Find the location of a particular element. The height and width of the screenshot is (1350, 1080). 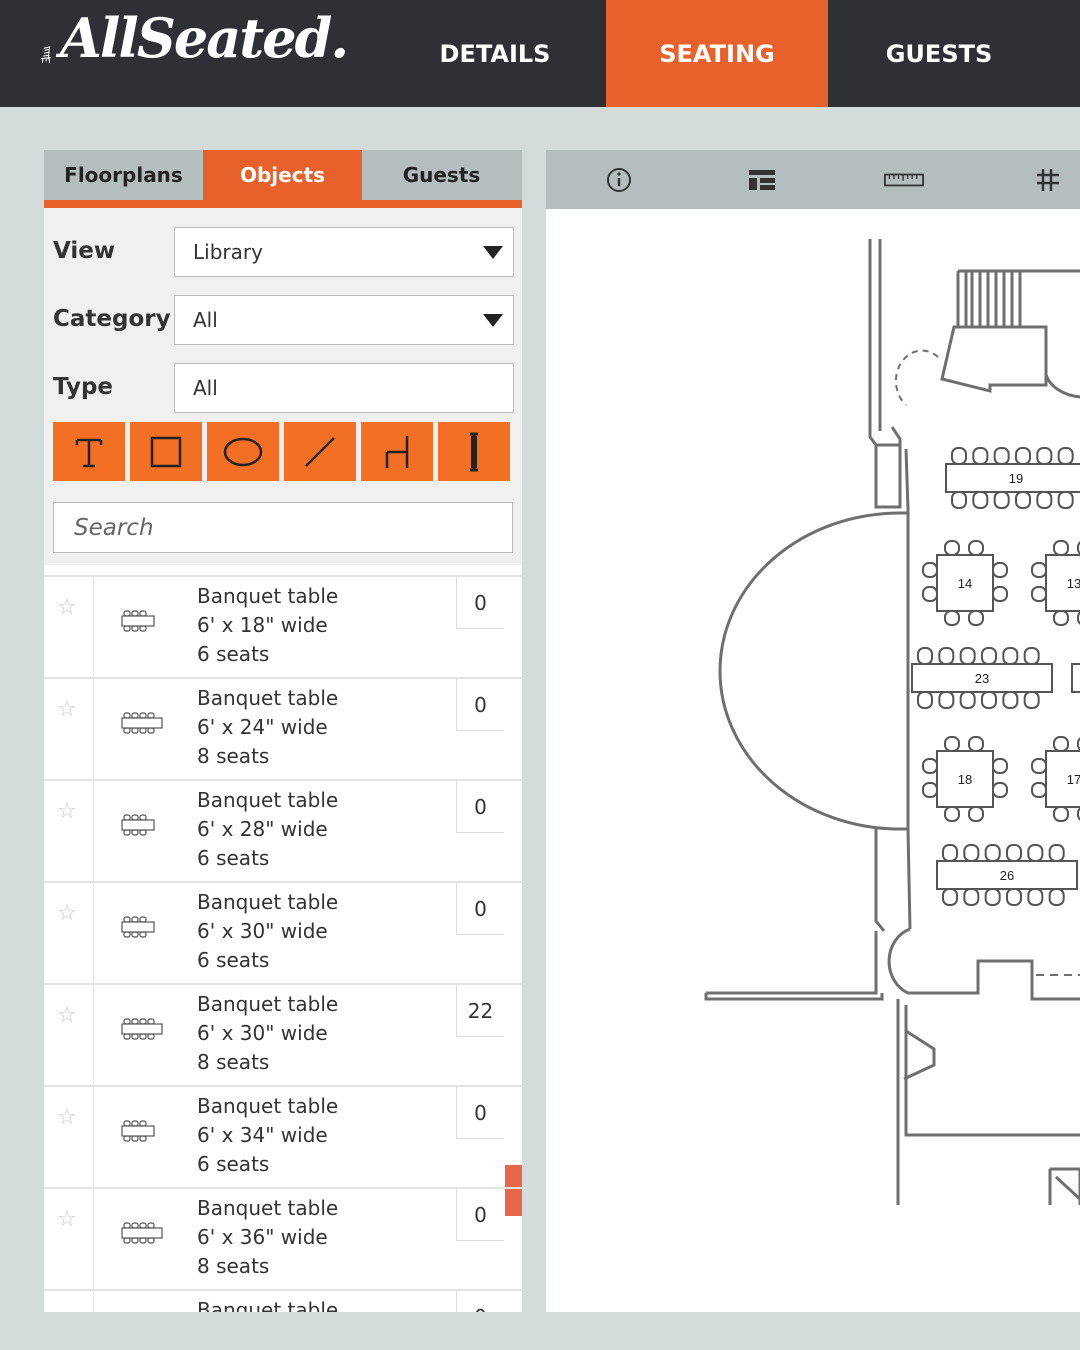

text-tool-button is located at coordinates (89, 451).